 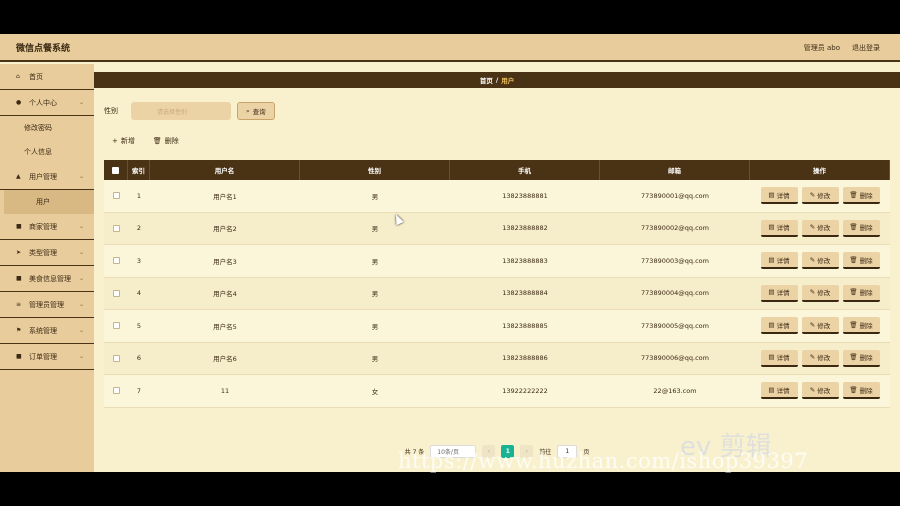 What do you see at coordinates (47, 77) in the screenshot?
I see `sidebar-item: ⌂ 首页` at bounding box center [47, 77].